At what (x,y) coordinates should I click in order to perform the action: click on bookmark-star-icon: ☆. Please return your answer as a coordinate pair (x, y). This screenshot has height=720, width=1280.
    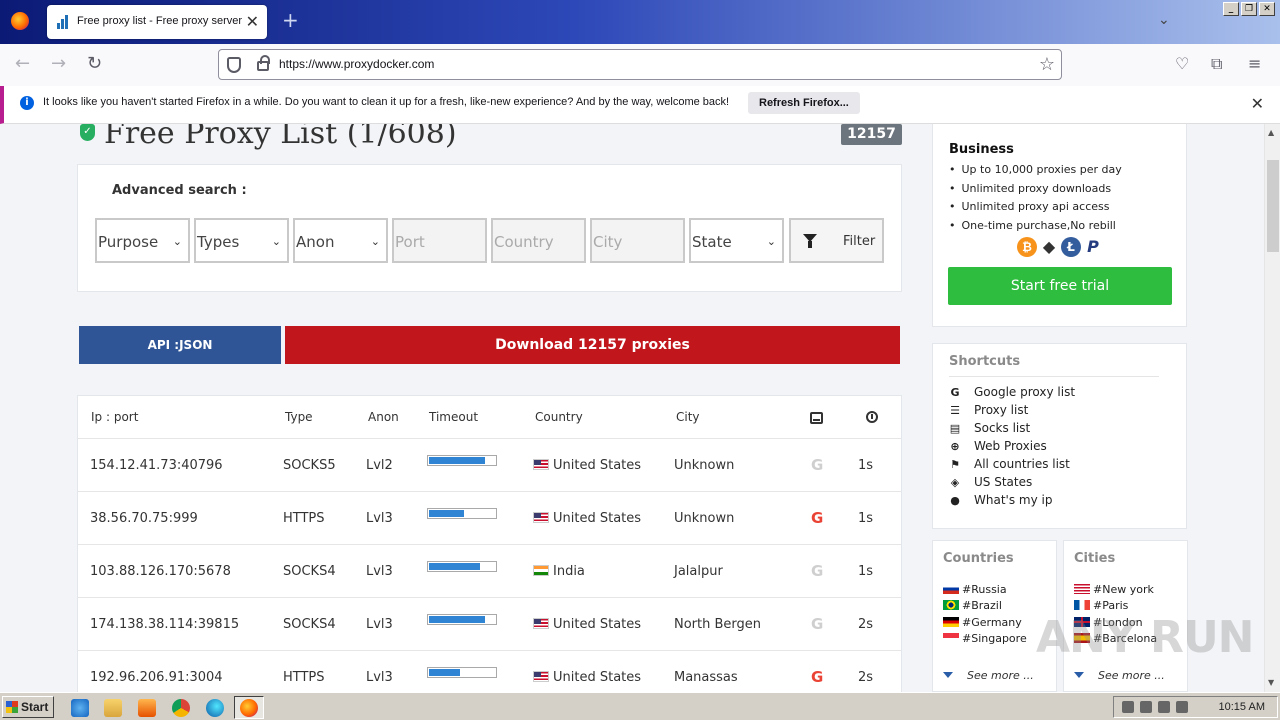
    Looking at the image, I should click on (1047, 64).